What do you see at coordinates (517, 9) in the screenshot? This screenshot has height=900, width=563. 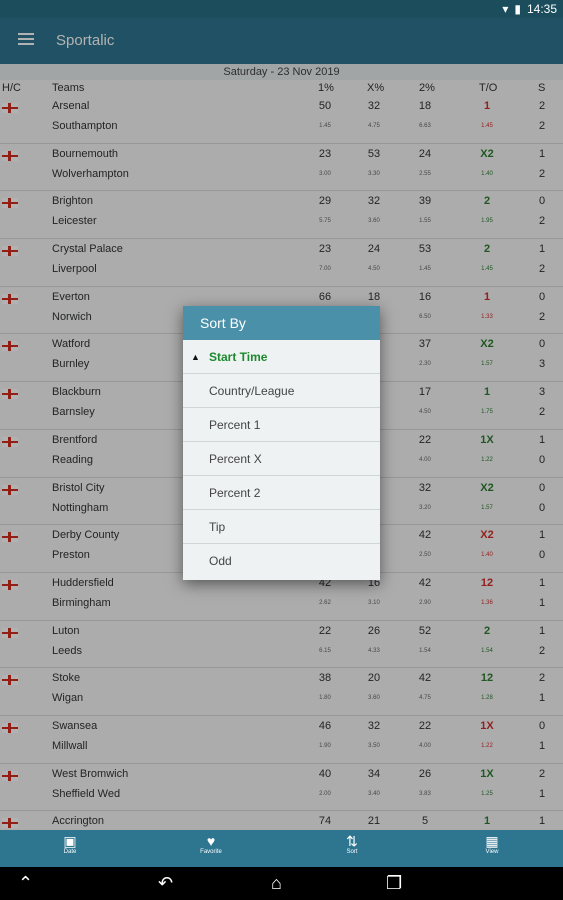 I see `battery-icon: ▮` at bounding box center [517, 9].